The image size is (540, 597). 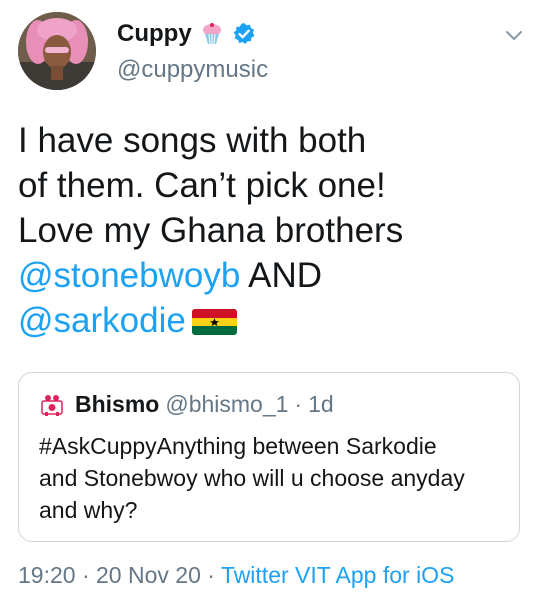 I want to click on tweet-line: @stonebwoyb AND, so click(x=270, y=275).